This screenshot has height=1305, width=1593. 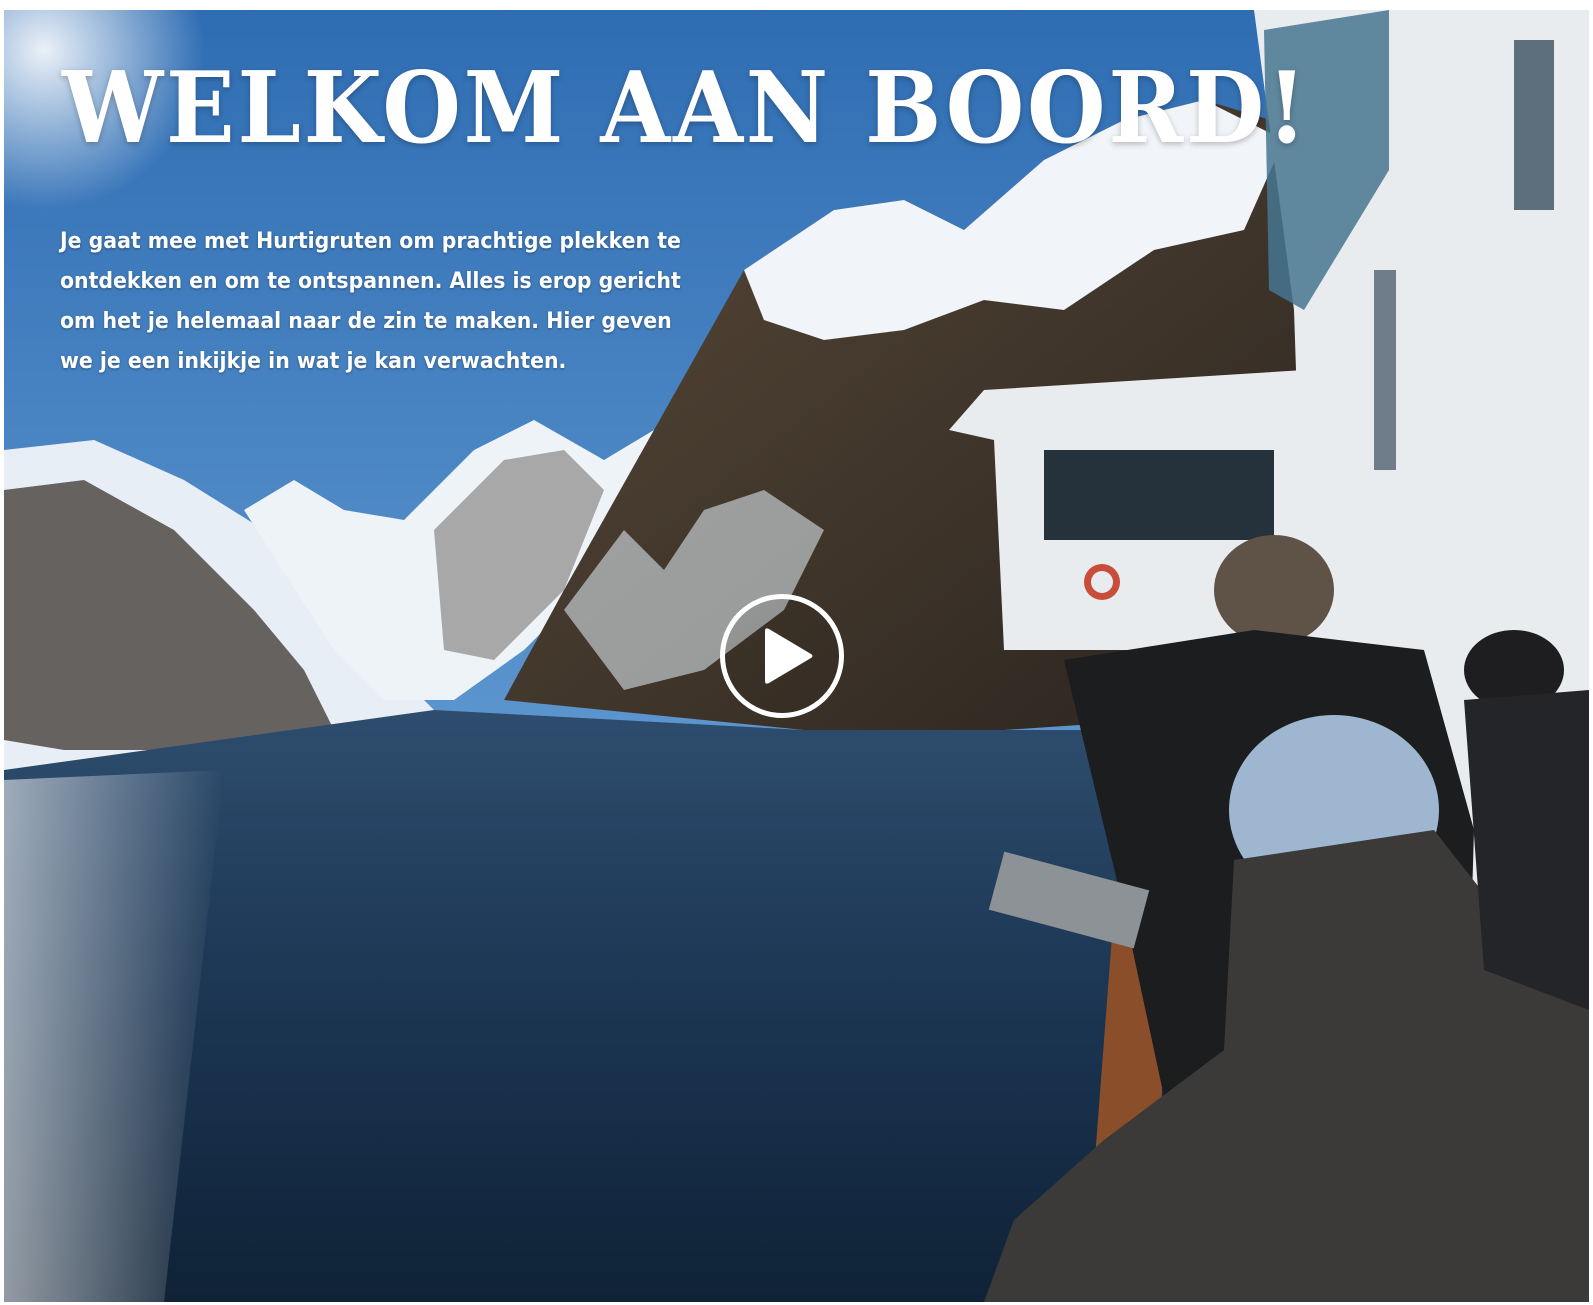 I want to click on page-title: WELKOM AAN BOORD!, so click(x=686, y=108).